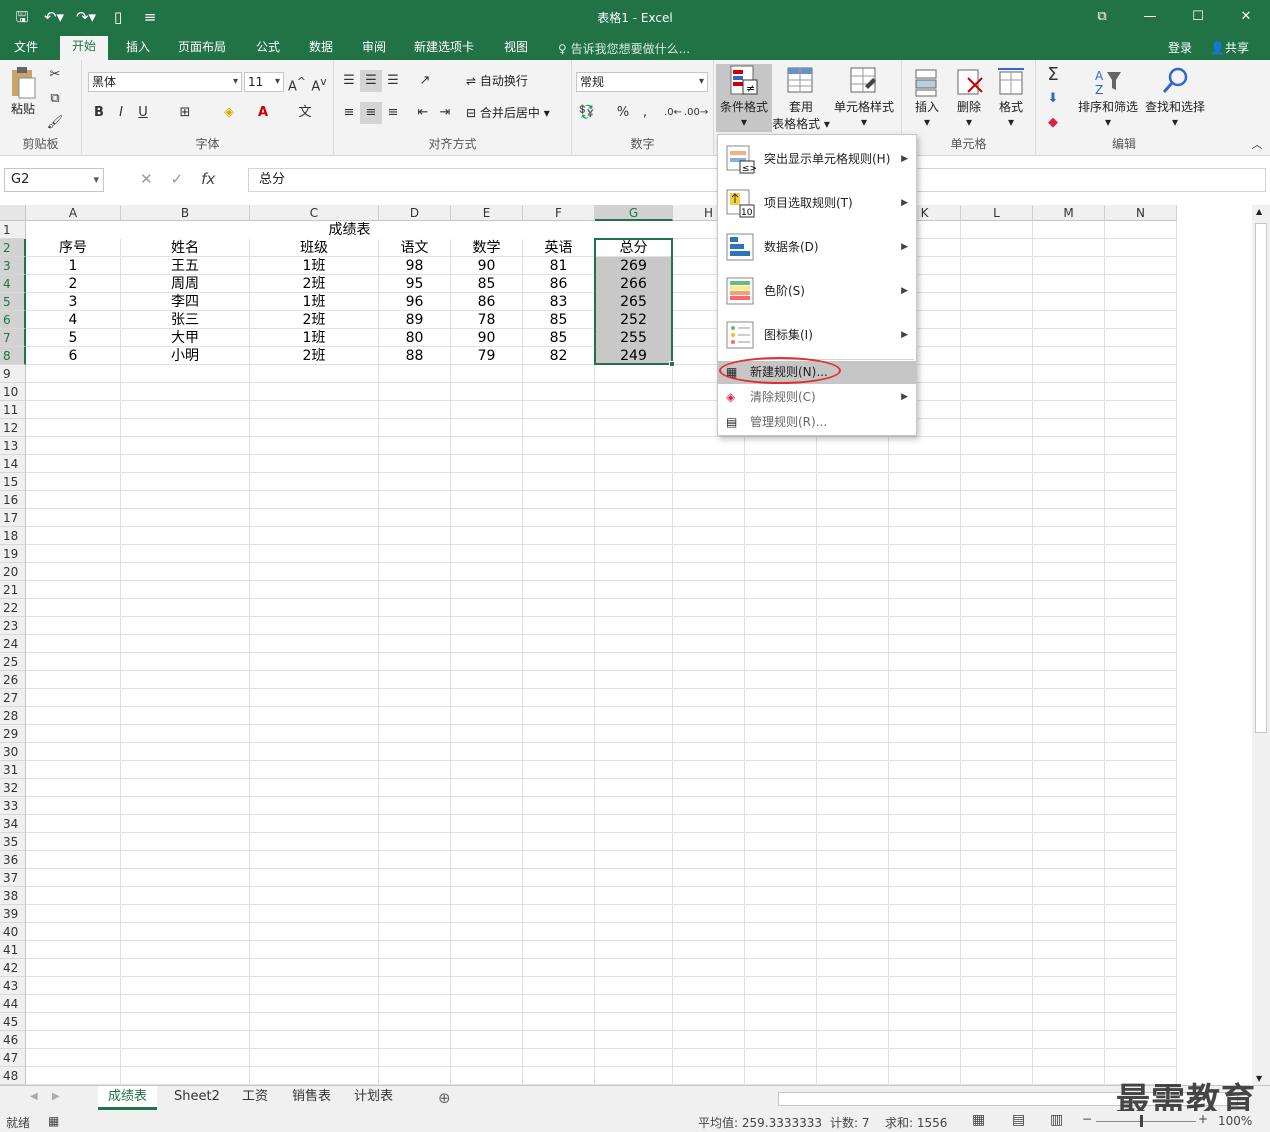 Image resolution: width=1270 pixels, height=1132 pixels. What do you see at coordinates (1203, 1119) in the screenshot?
I see `zoom-in-icon: +` at bounding box center [1203, 1119].